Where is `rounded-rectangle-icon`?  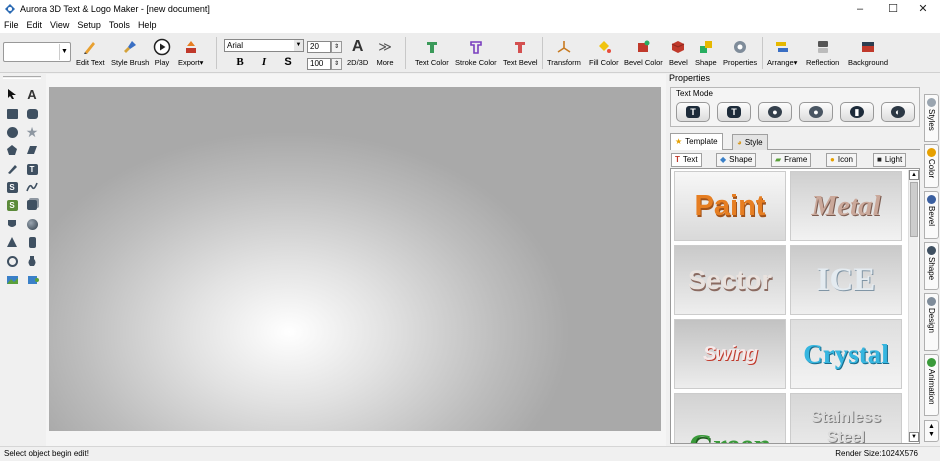
rounded-rectangle-icon is located at coordinates (32, 114).